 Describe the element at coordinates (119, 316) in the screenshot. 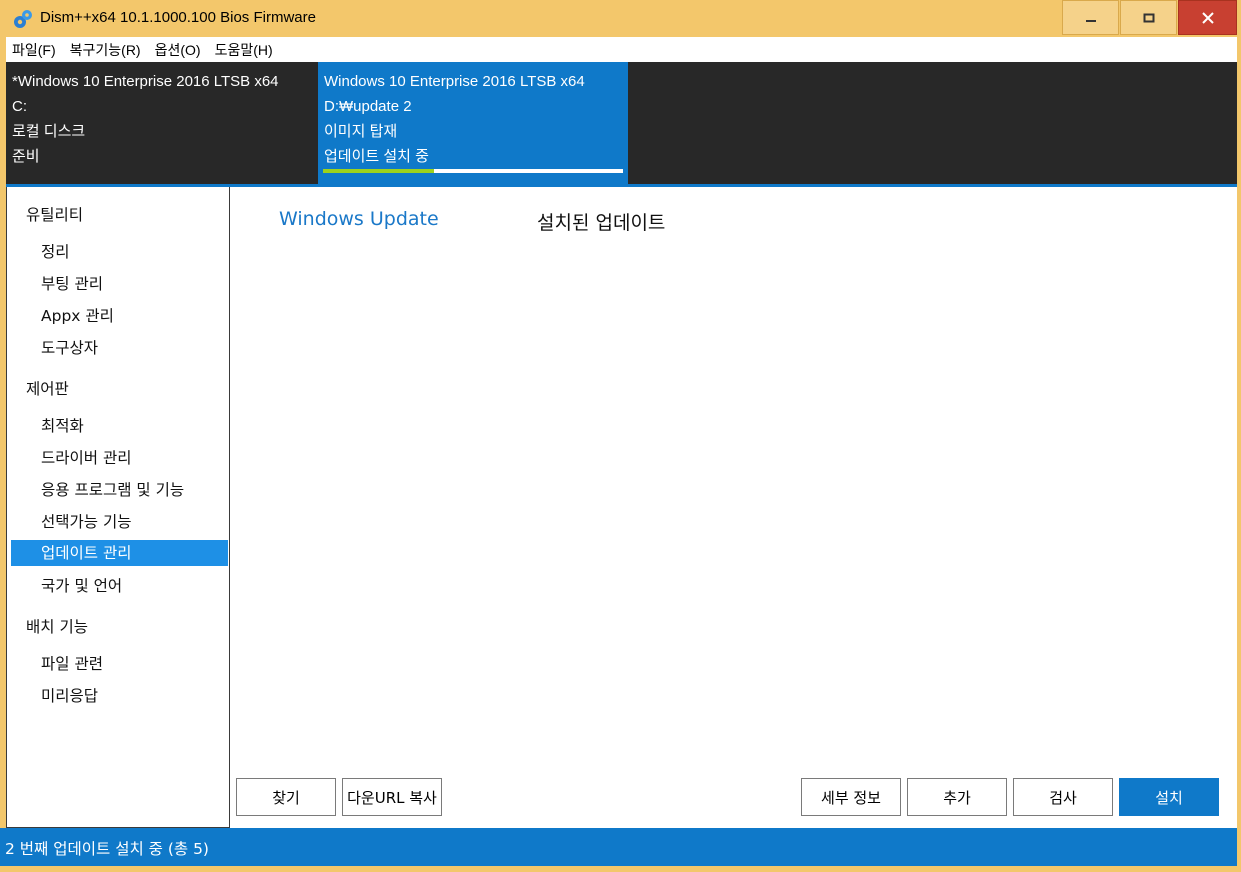

I see `sidebar-item-appx: Appx 관리` at that location.